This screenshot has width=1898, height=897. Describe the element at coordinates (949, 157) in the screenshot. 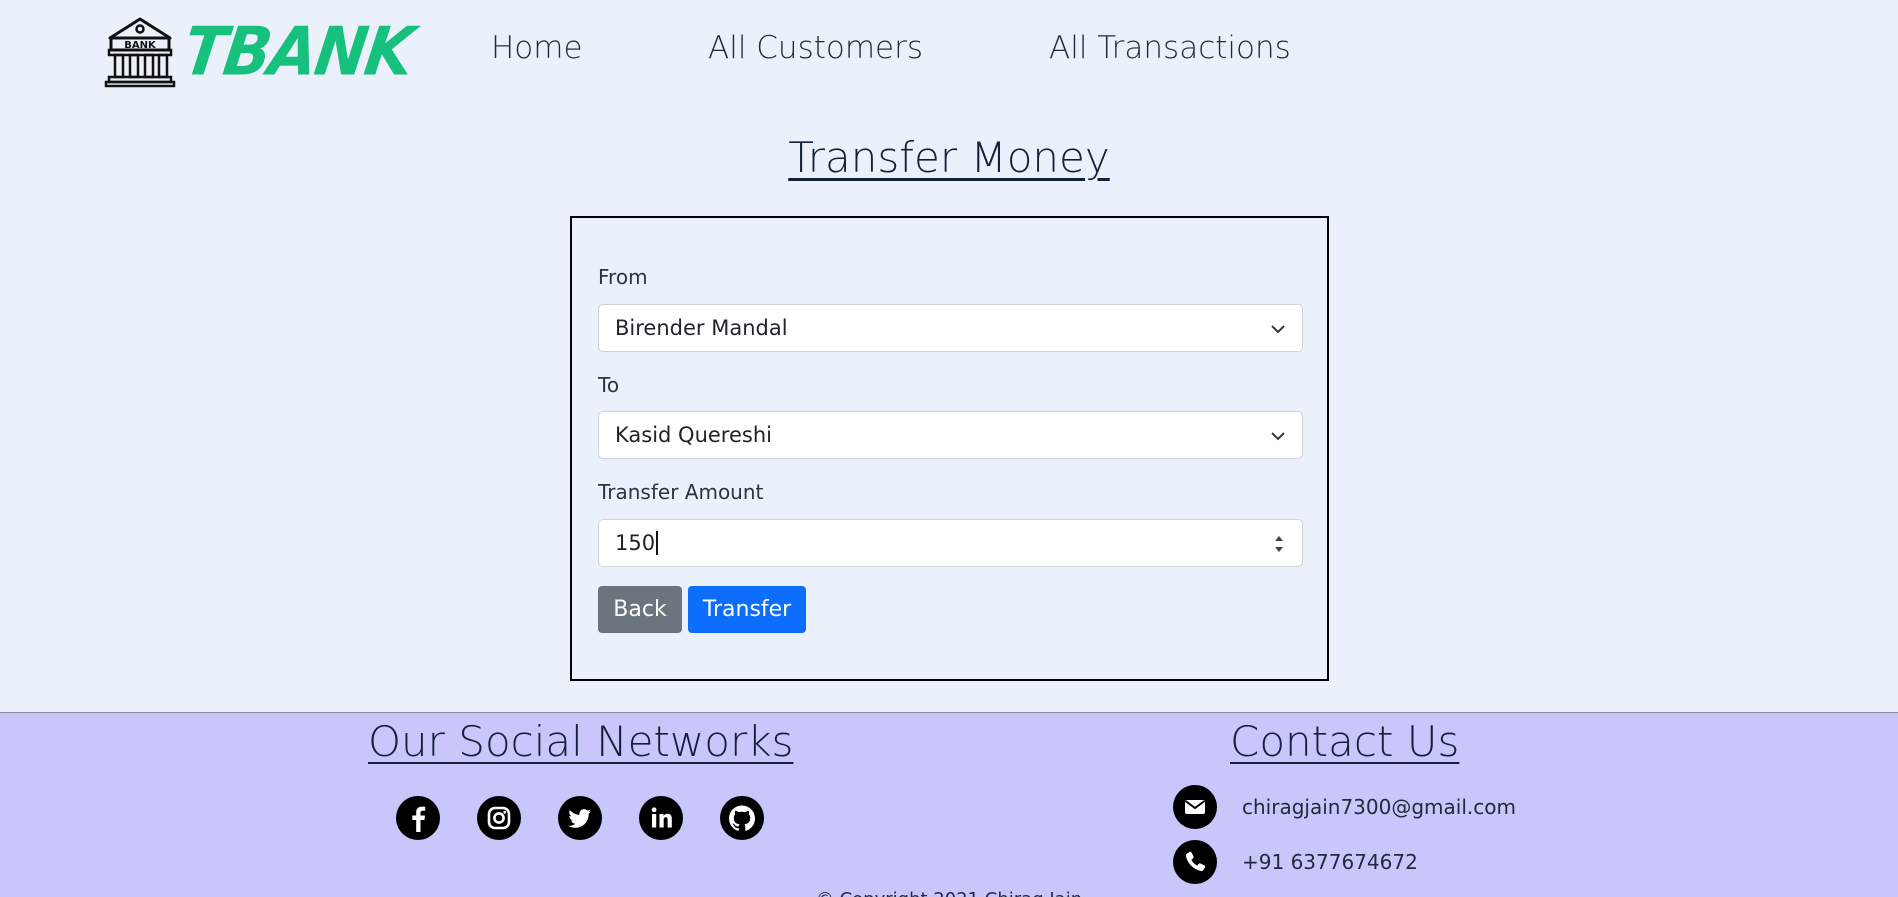

I see `page-title: Transfer Money` at that location.